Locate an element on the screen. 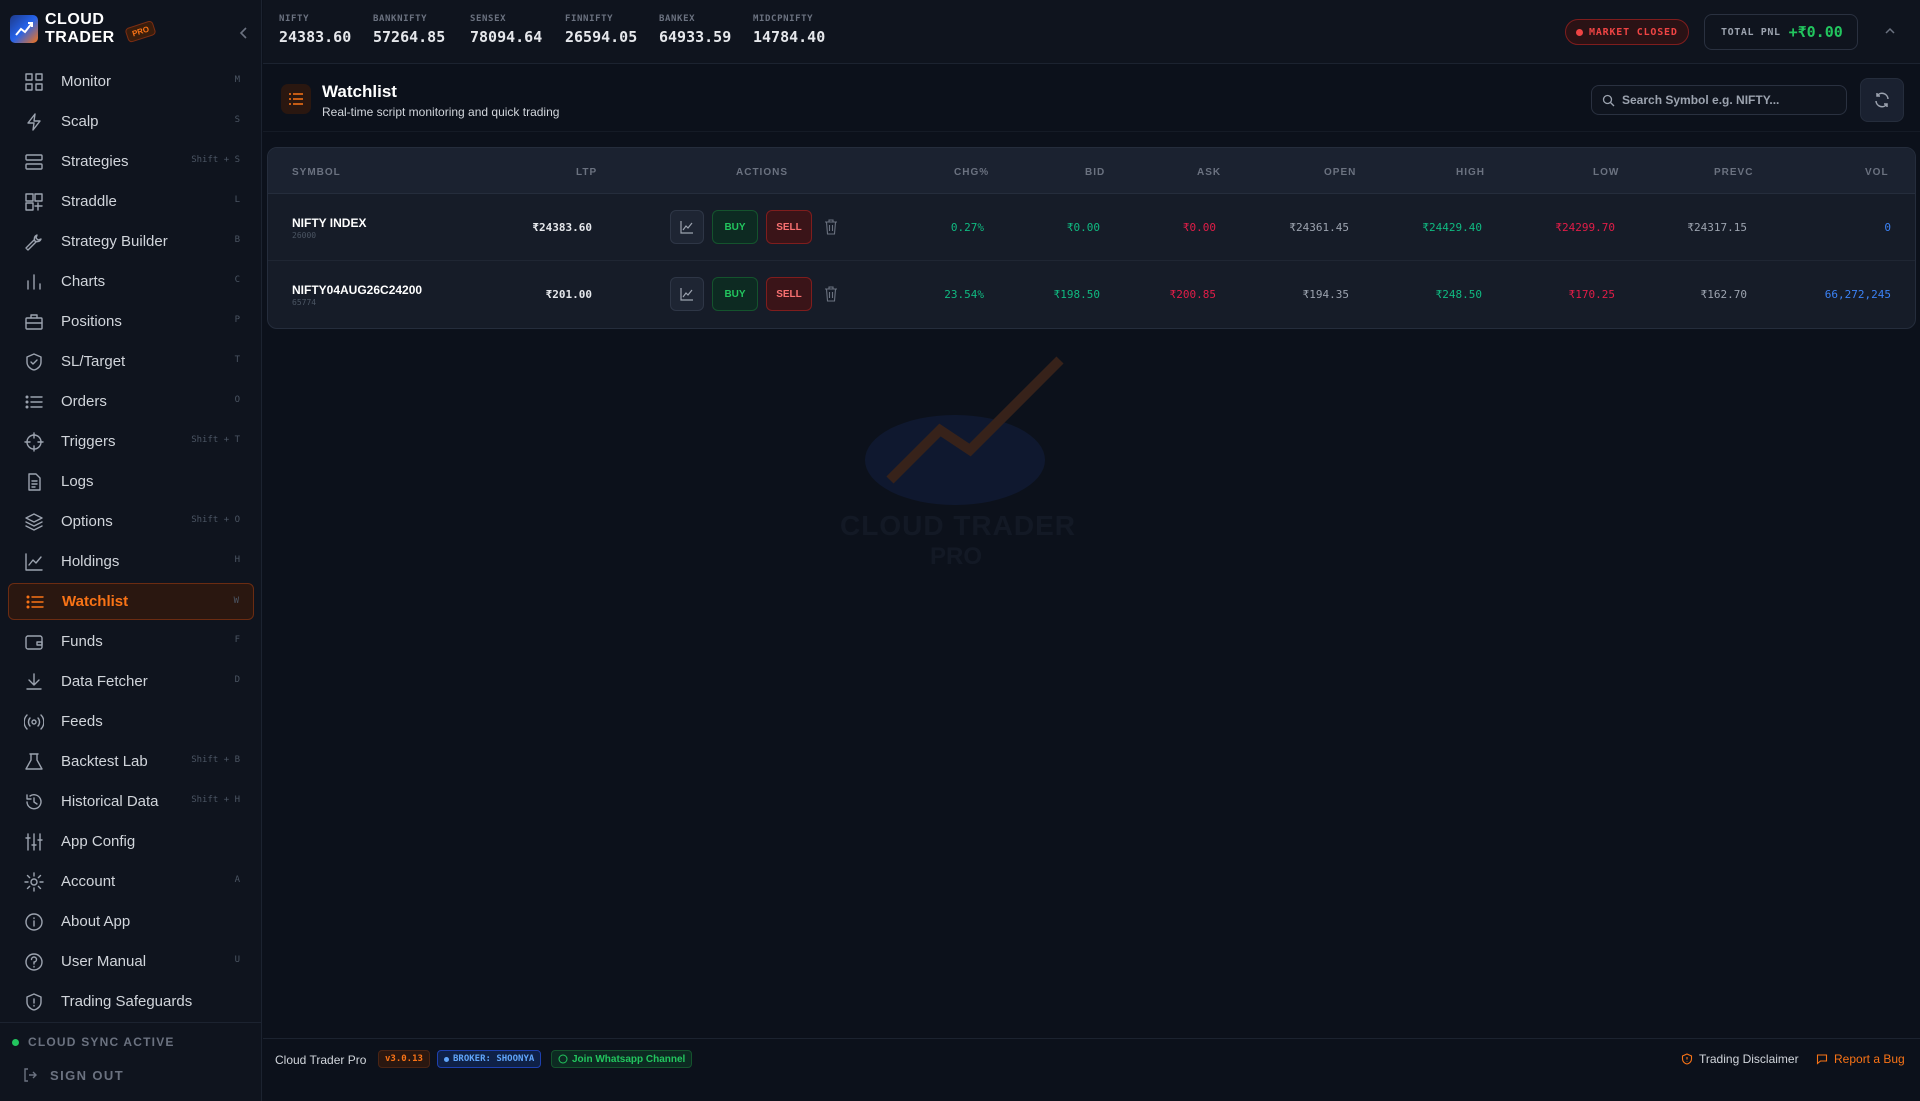 Image resolution: width=1920 pixels, height=1101 pixels. trading-disclaimer-link: Trading Disclaimer is located at coordinates (1740, 1059).